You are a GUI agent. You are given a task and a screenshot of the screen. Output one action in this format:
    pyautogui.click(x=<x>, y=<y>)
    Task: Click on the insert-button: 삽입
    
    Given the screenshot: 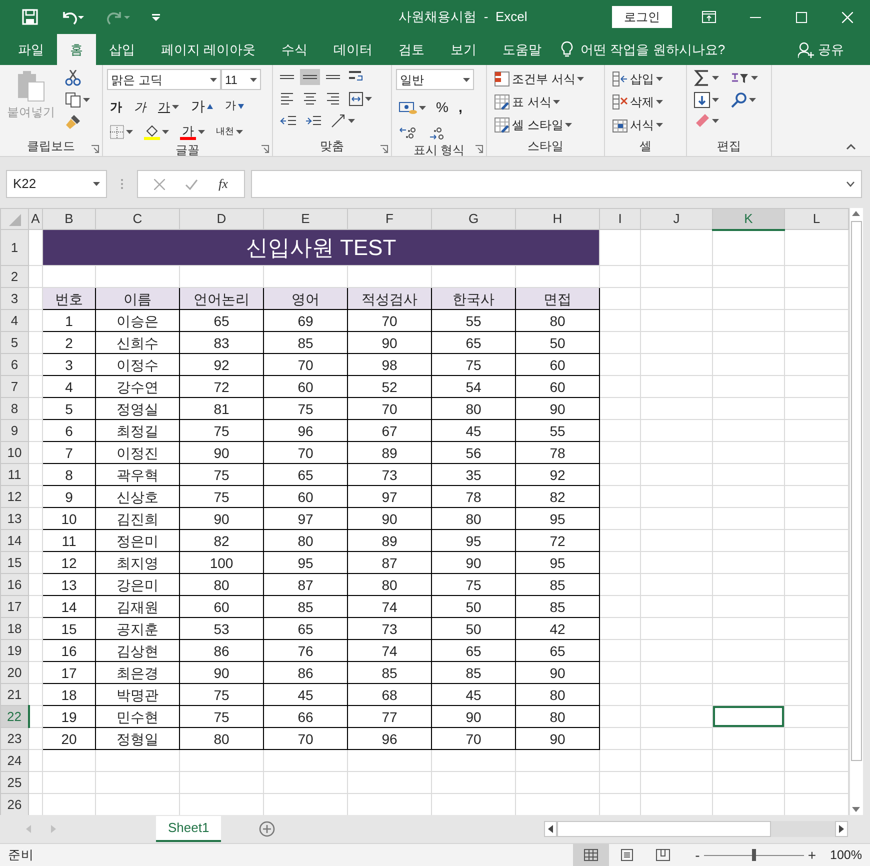 What is the action you would take?
    pyautogui.click(x=637, y=79)
    